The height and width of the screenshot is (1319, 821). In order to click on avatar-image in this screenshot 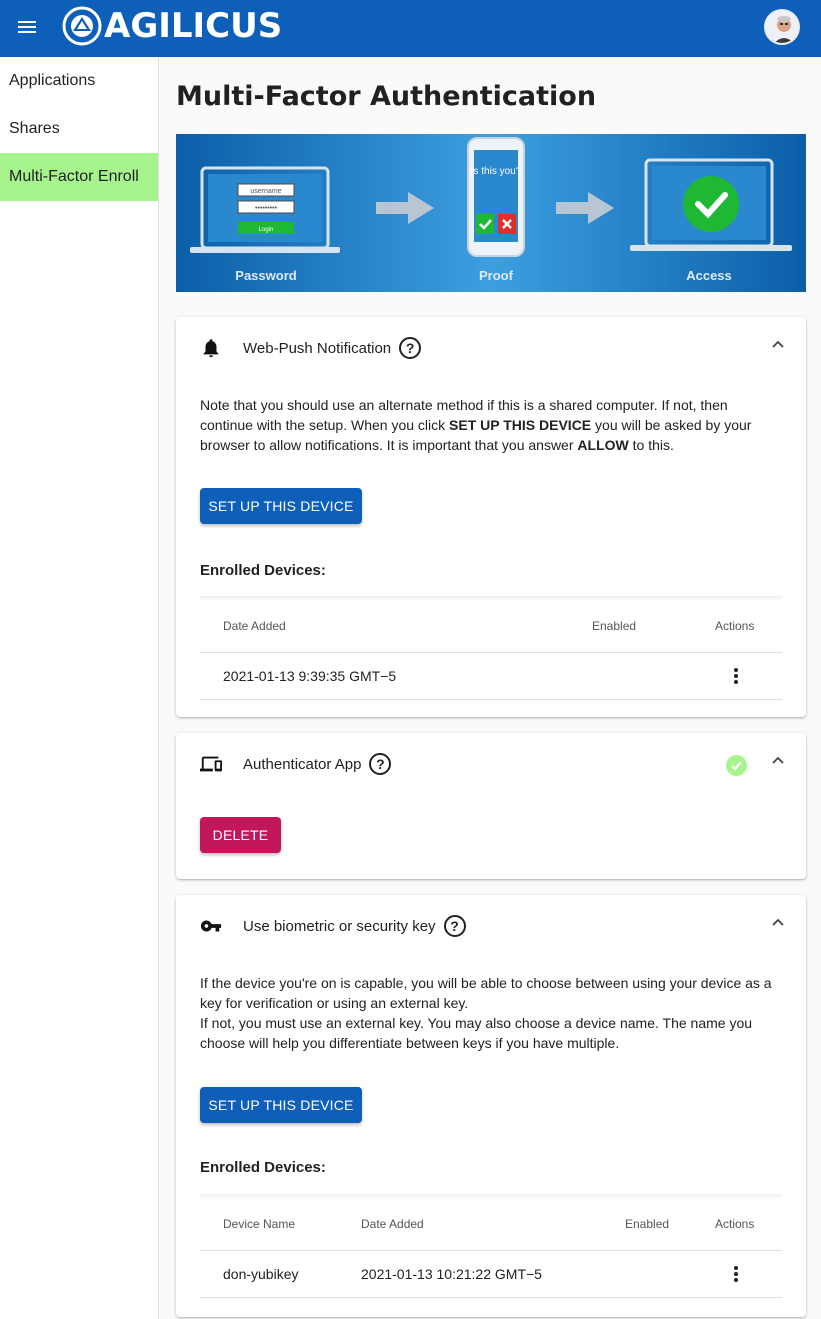, I will do `click(782, 27)`.